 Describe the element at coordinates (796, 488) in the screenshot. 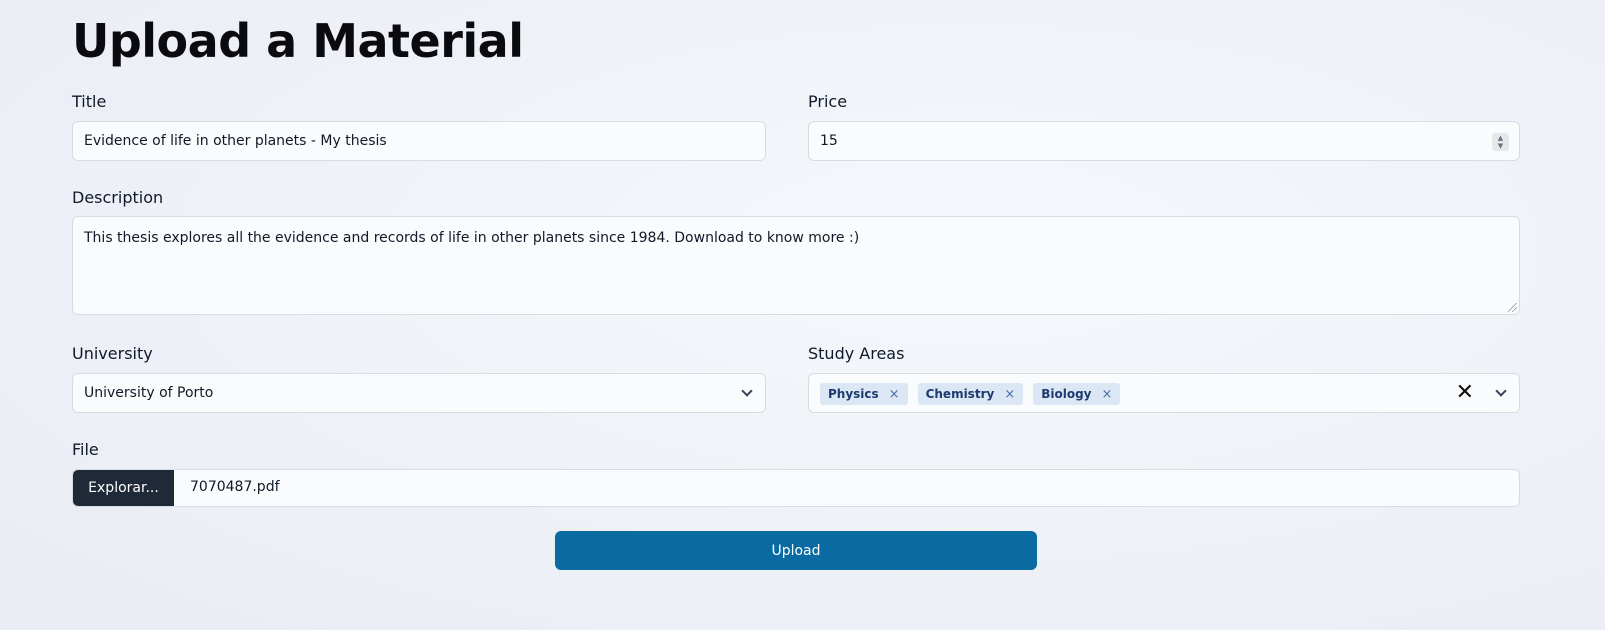

I see `file-input: Explorar... 7070487.pdf` at that location.